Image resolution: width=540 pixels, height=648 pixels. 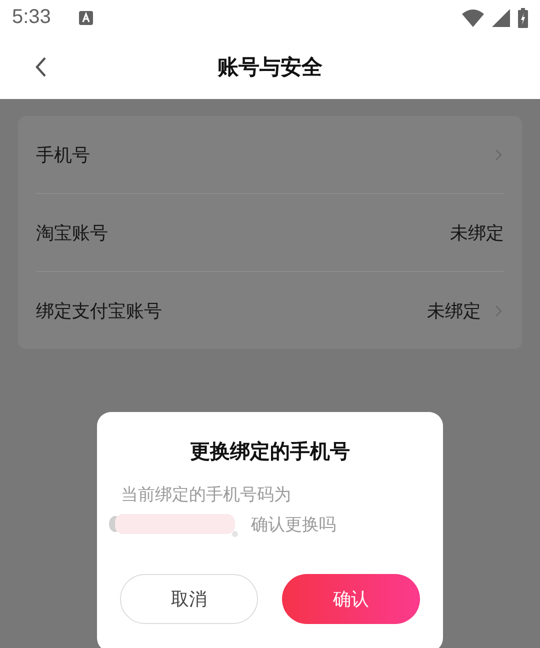 I want to click on dialog-message: 确认更换吗, so click(x=293, y=525).